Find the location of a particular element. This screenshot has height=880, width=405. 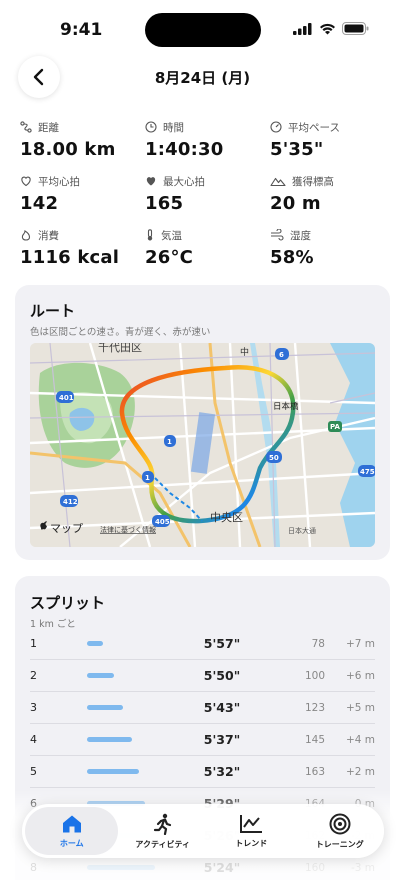

stat-value: 142 is located at coordinates (39, 203).